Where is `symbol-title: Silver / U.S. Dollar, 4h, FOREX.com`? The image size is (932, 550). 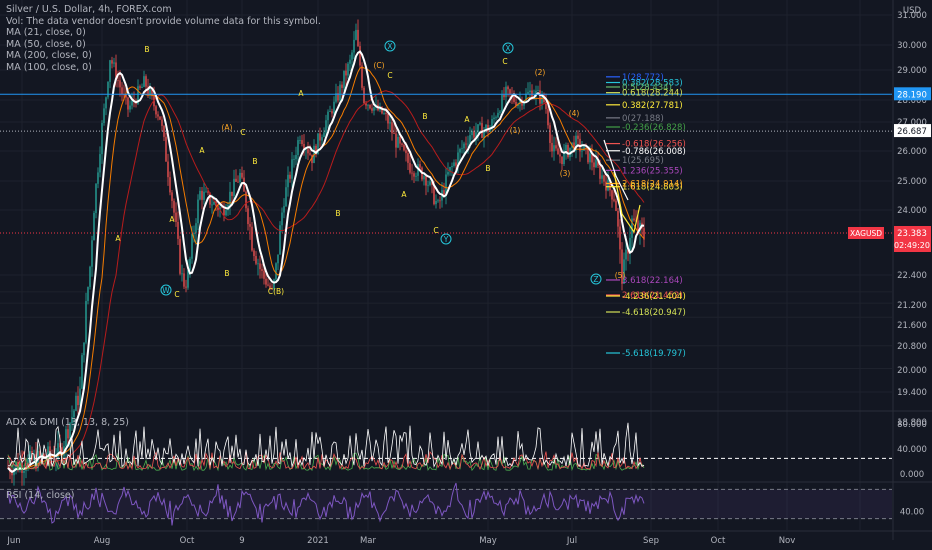 symbol-title: Silver / U.S. Dollar, 4h, FOREX.com is located at coordinates (163, 10).